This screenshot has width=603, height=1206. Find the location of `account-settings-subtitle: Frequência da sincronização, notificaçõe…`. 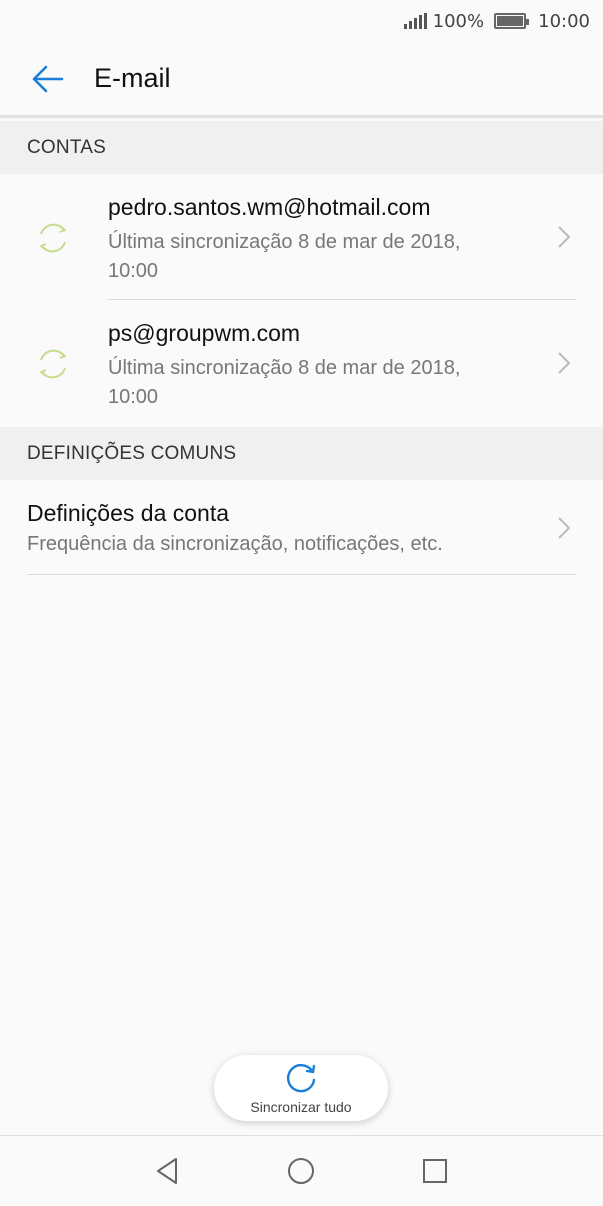

account-settings-subtitle: Frequência da sincronização, notificaçõe… is located at coordinates (235, 544).